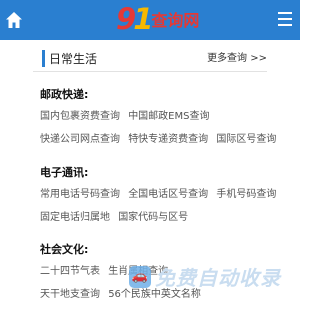 The width and height of the screenshot is (320, 311). I want to click on top-header-bar: 91 查询网, so click(150, 20).